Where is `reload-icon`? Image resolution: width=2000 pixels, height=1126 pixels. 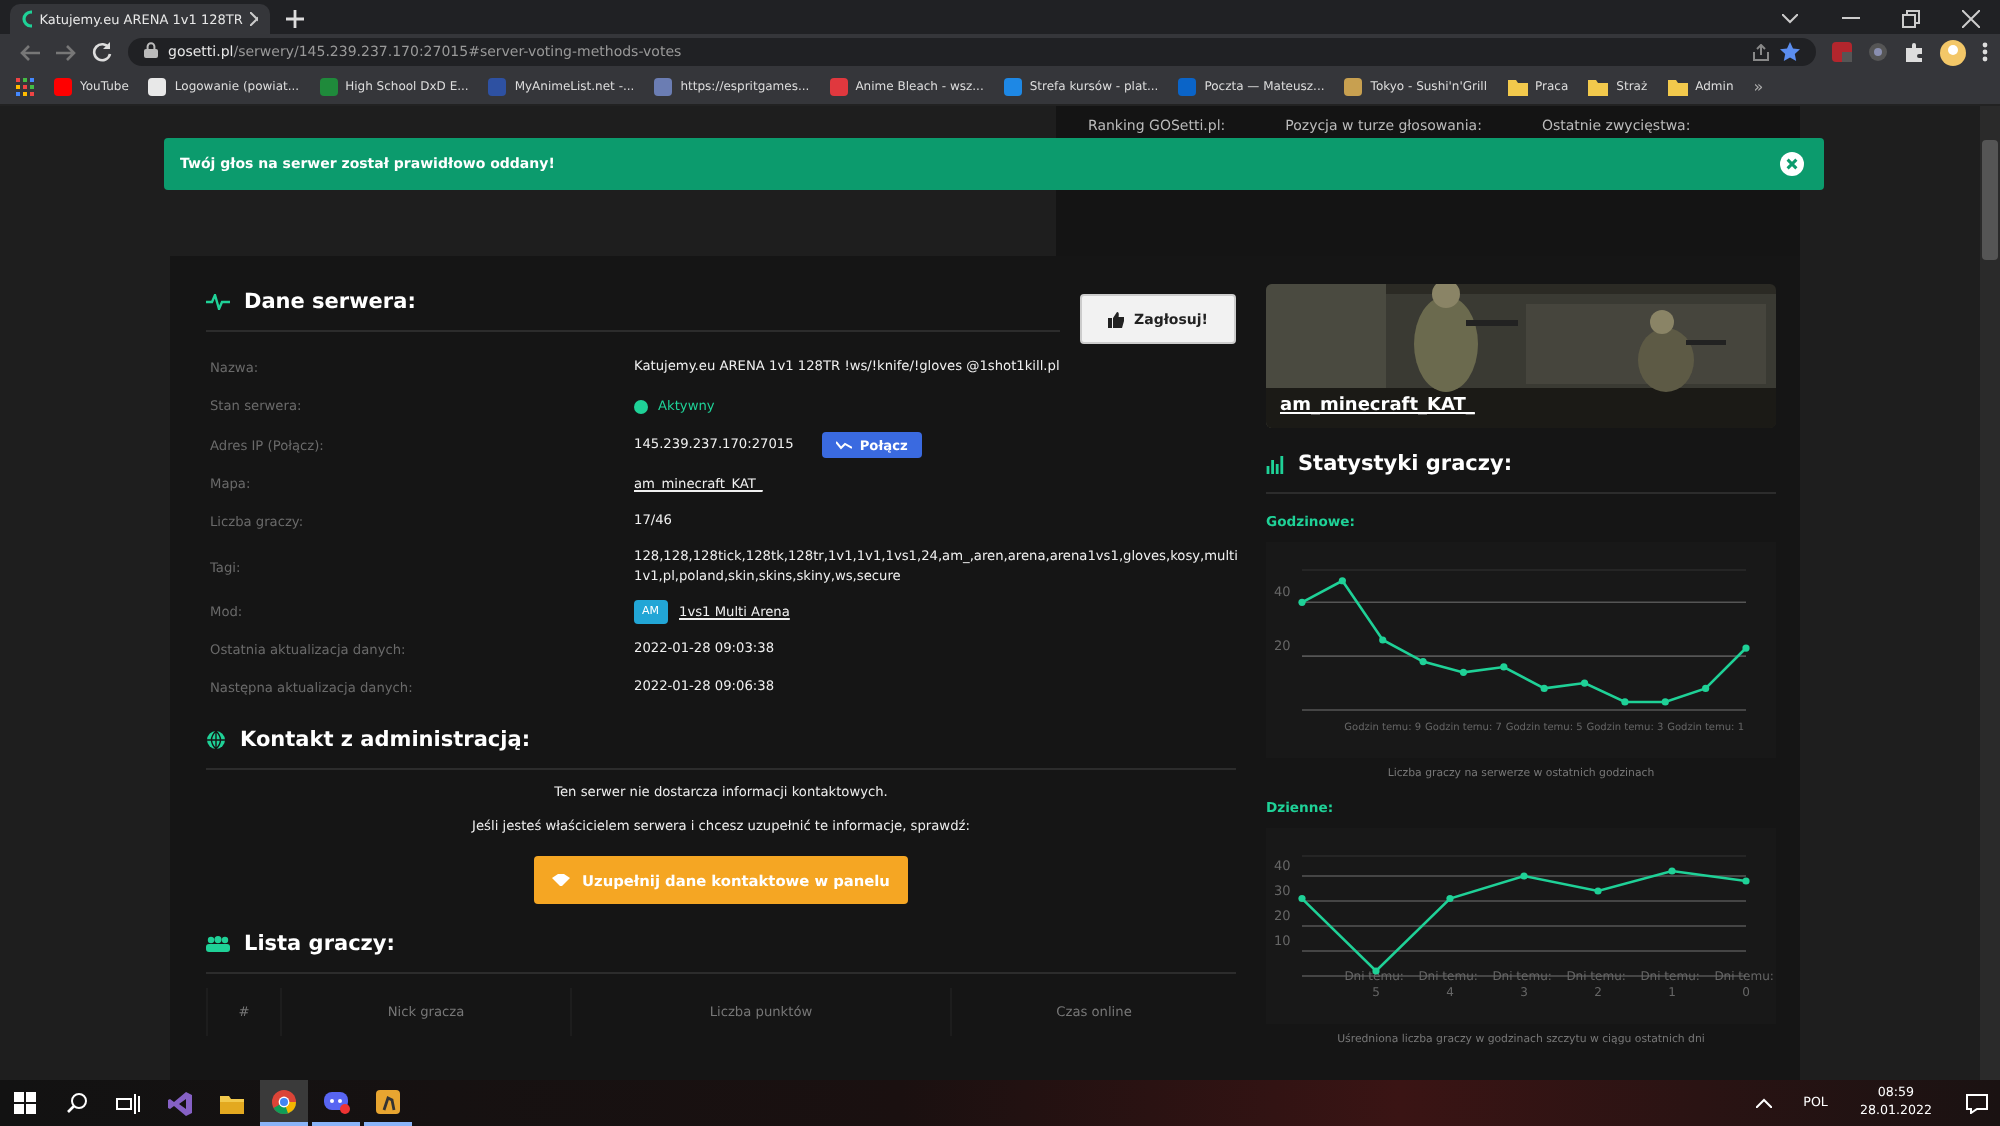
reload-icon is located at coordinates (102, 52).